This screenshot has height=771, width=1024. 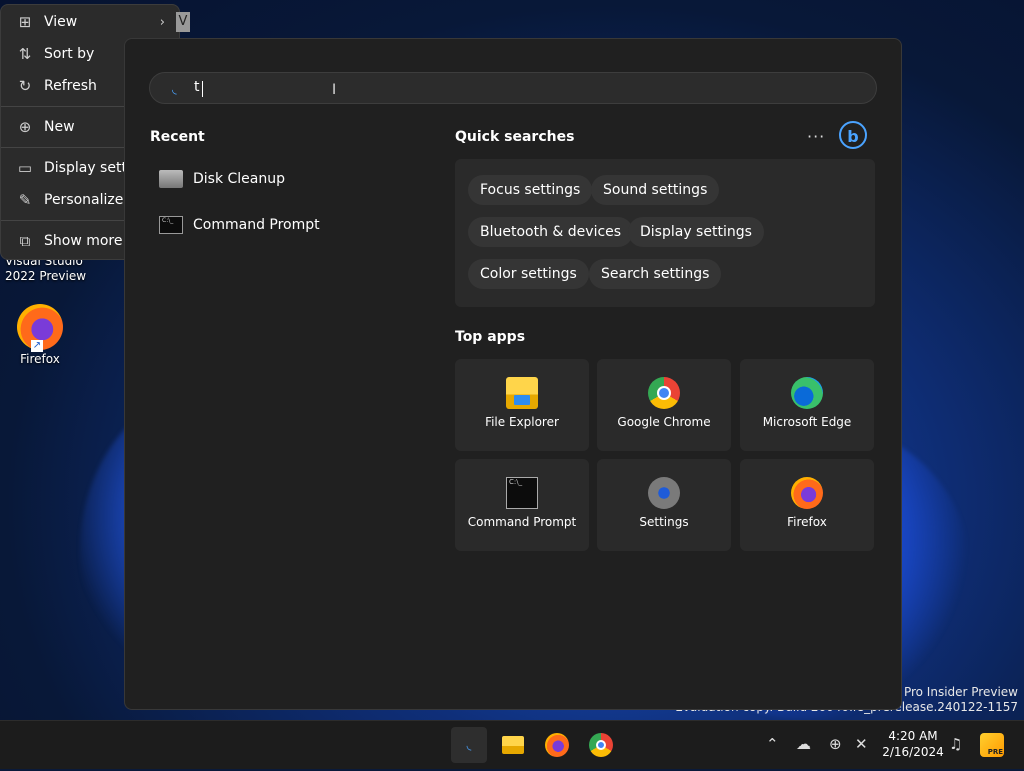 What do you see at coordinates (696, 232) in the screenshot?
I see `chip-display-settings: Display settings` at bounding box center [696, 232].